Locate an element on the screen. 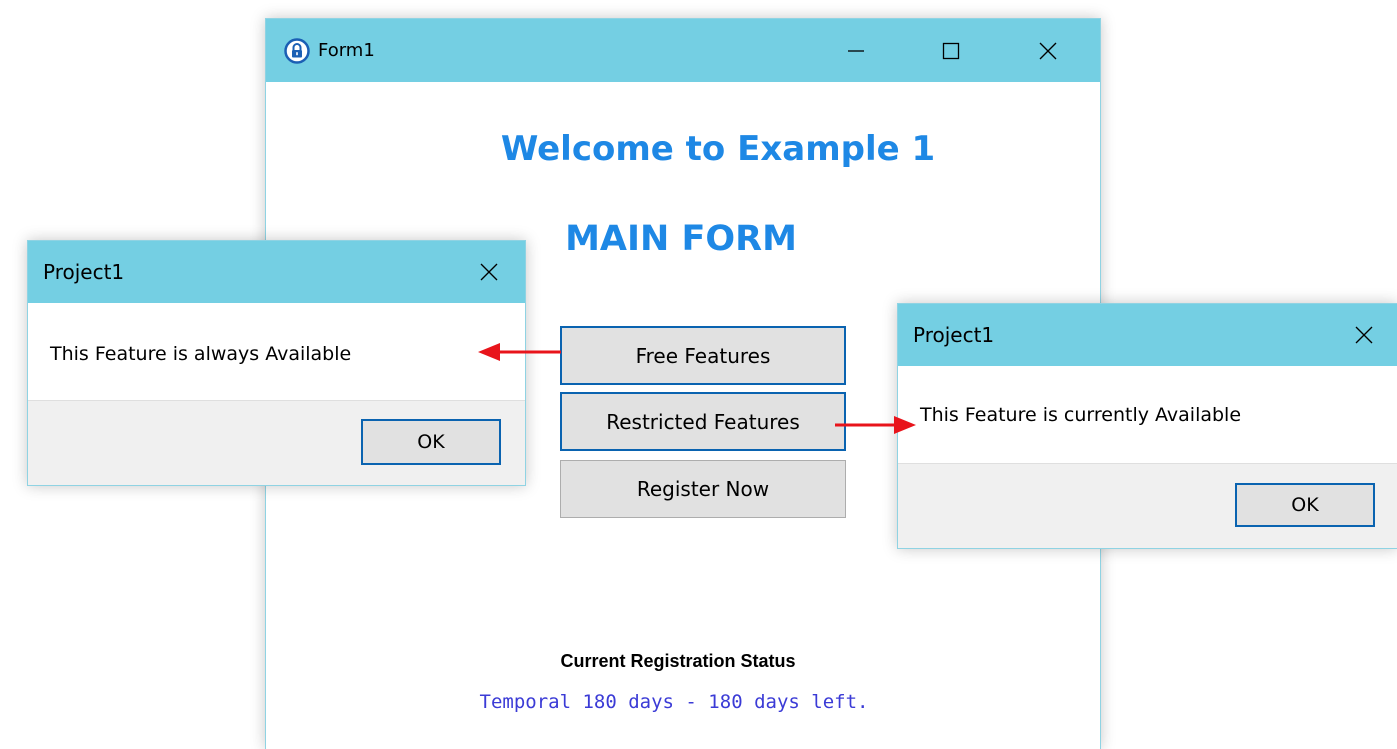 The image size is (1397, 749). arrow-right is located at coordinates (875, 425).